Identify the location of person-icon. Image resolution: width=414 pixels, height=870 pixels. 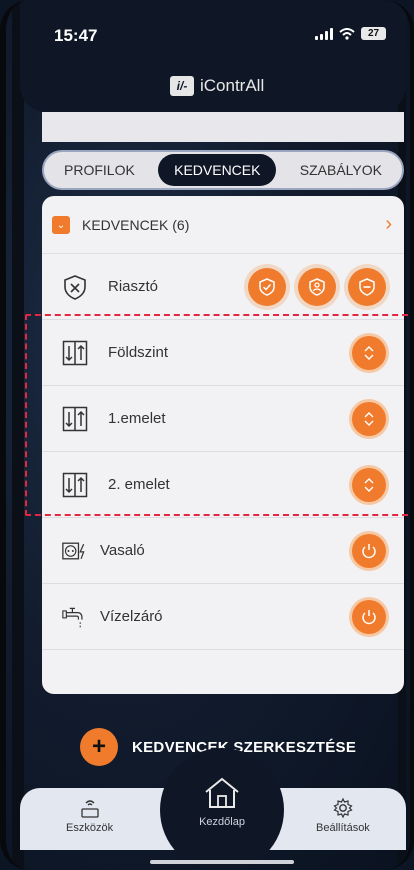
(317, 286).